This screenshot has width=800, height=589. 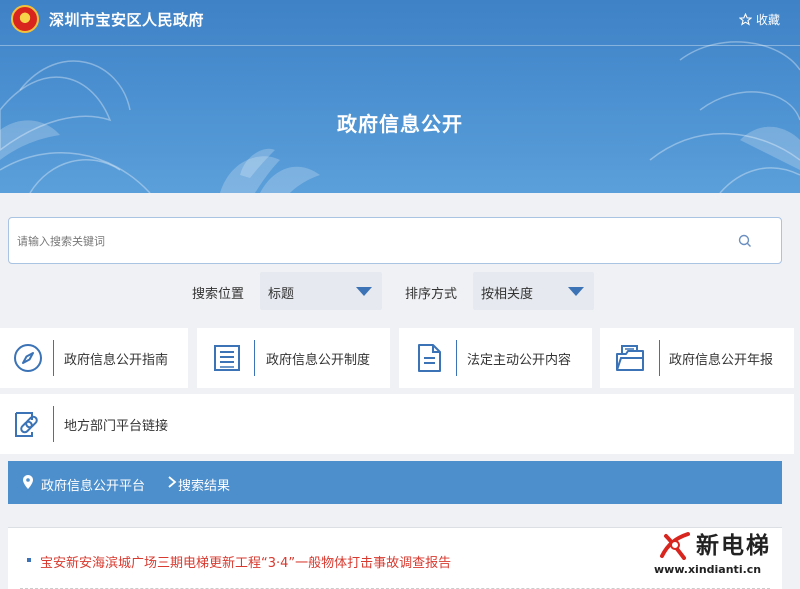 I want to click on chevron-right-icon, so click(x=172, y=482).